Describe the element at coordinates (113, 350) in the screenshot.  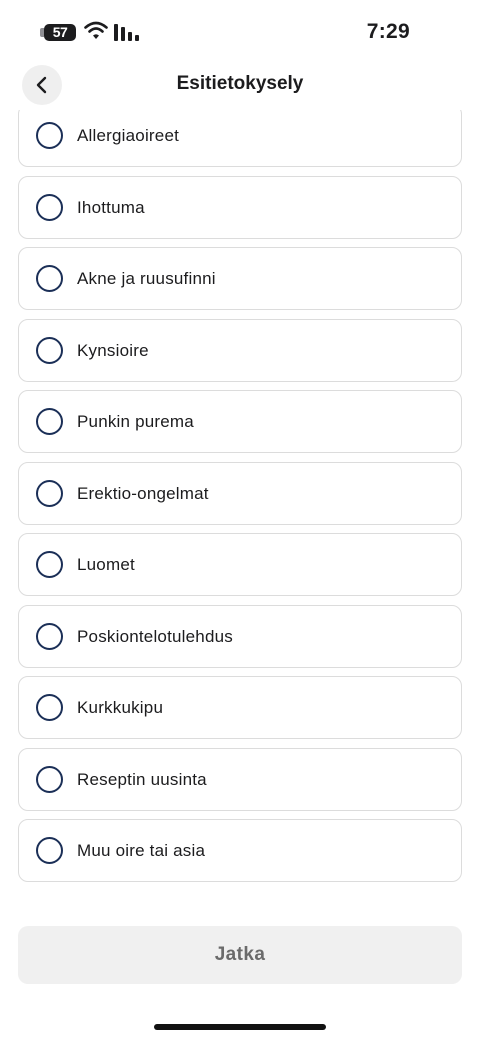
I see `option-label: Kynsioire` at that location.